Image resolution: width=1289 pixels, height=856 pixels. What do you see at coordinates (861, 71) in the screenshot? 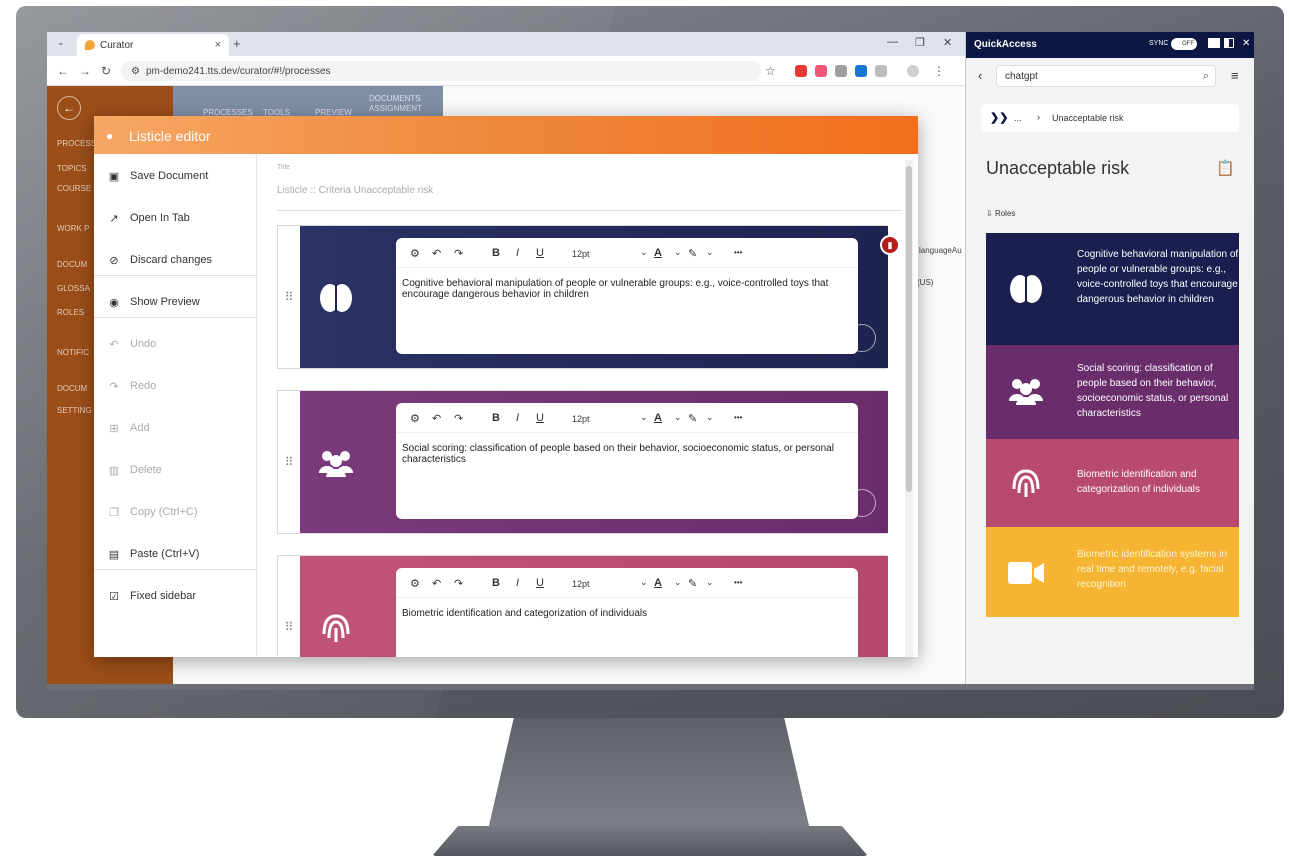
I see `extension-blue-icon` at bounding box center [861, 71].